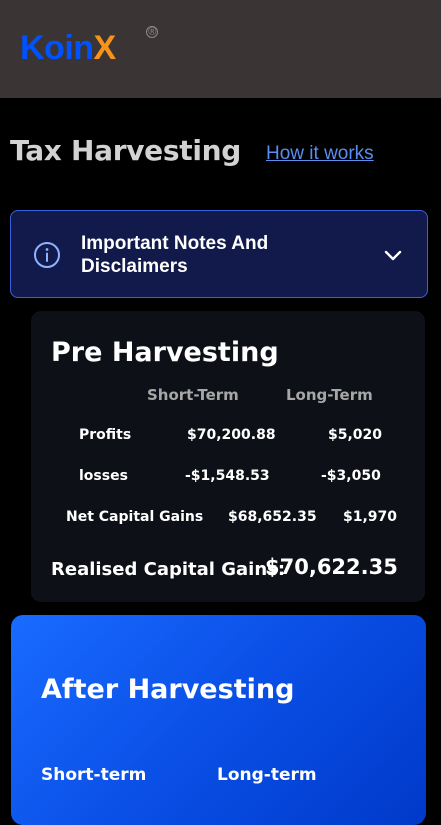 Image resolution: width=441 pixels, height=825 pixels. Describe the element at coordinates (94, 775) in the screenshot. I see `after-col-short-term: Short-term` at that location.